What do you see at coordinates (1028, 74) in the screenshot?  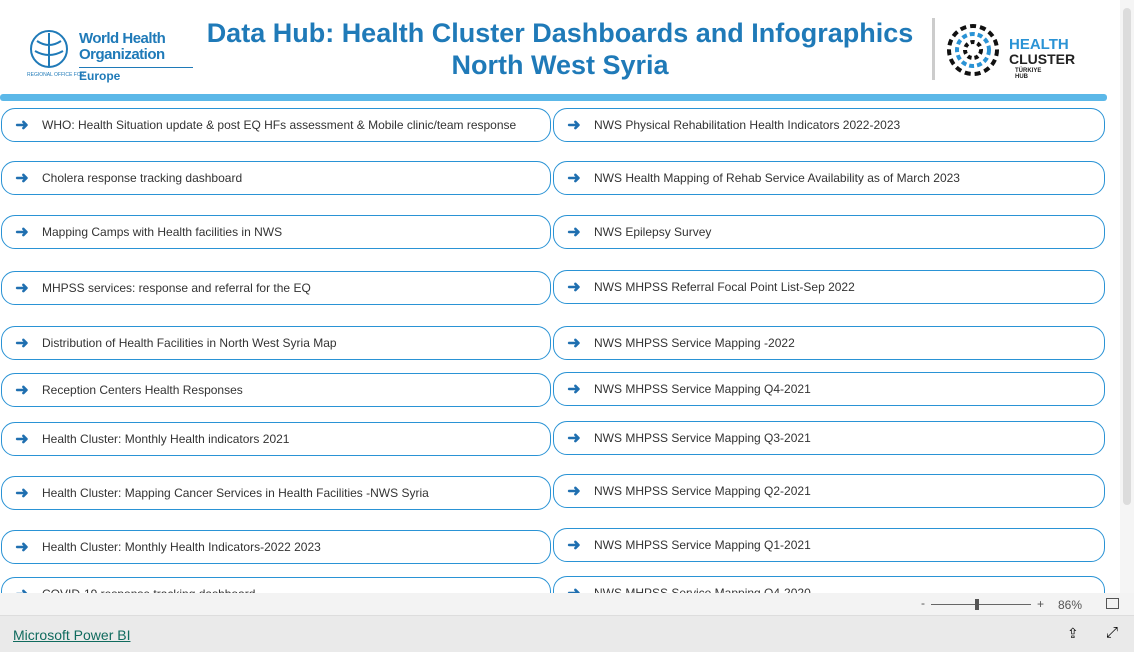 I see `hc-line3: TÜRKIYE HUB` at bounding box center [1028, 74].